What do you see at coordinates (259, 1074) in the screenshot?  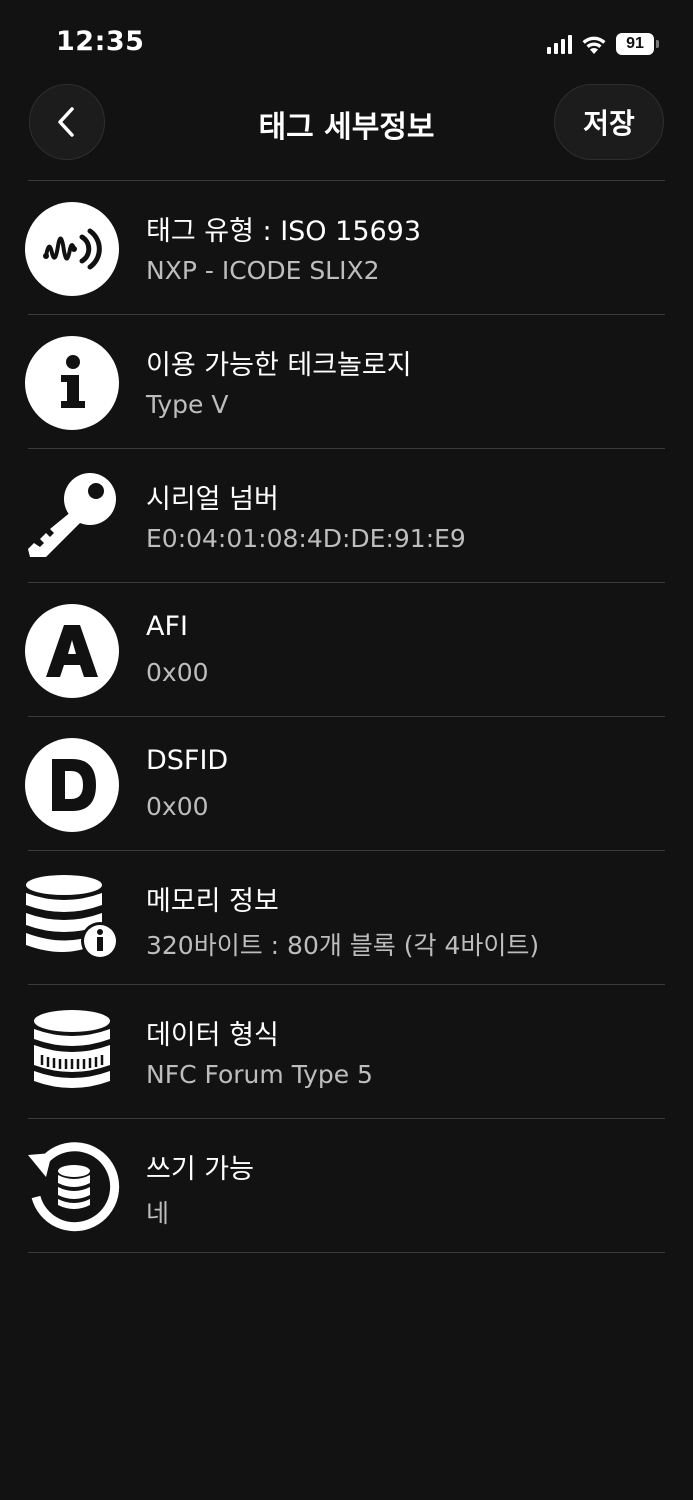 I see `row-value: NFC Forum Type 5` at bounding box center [259, 1074].